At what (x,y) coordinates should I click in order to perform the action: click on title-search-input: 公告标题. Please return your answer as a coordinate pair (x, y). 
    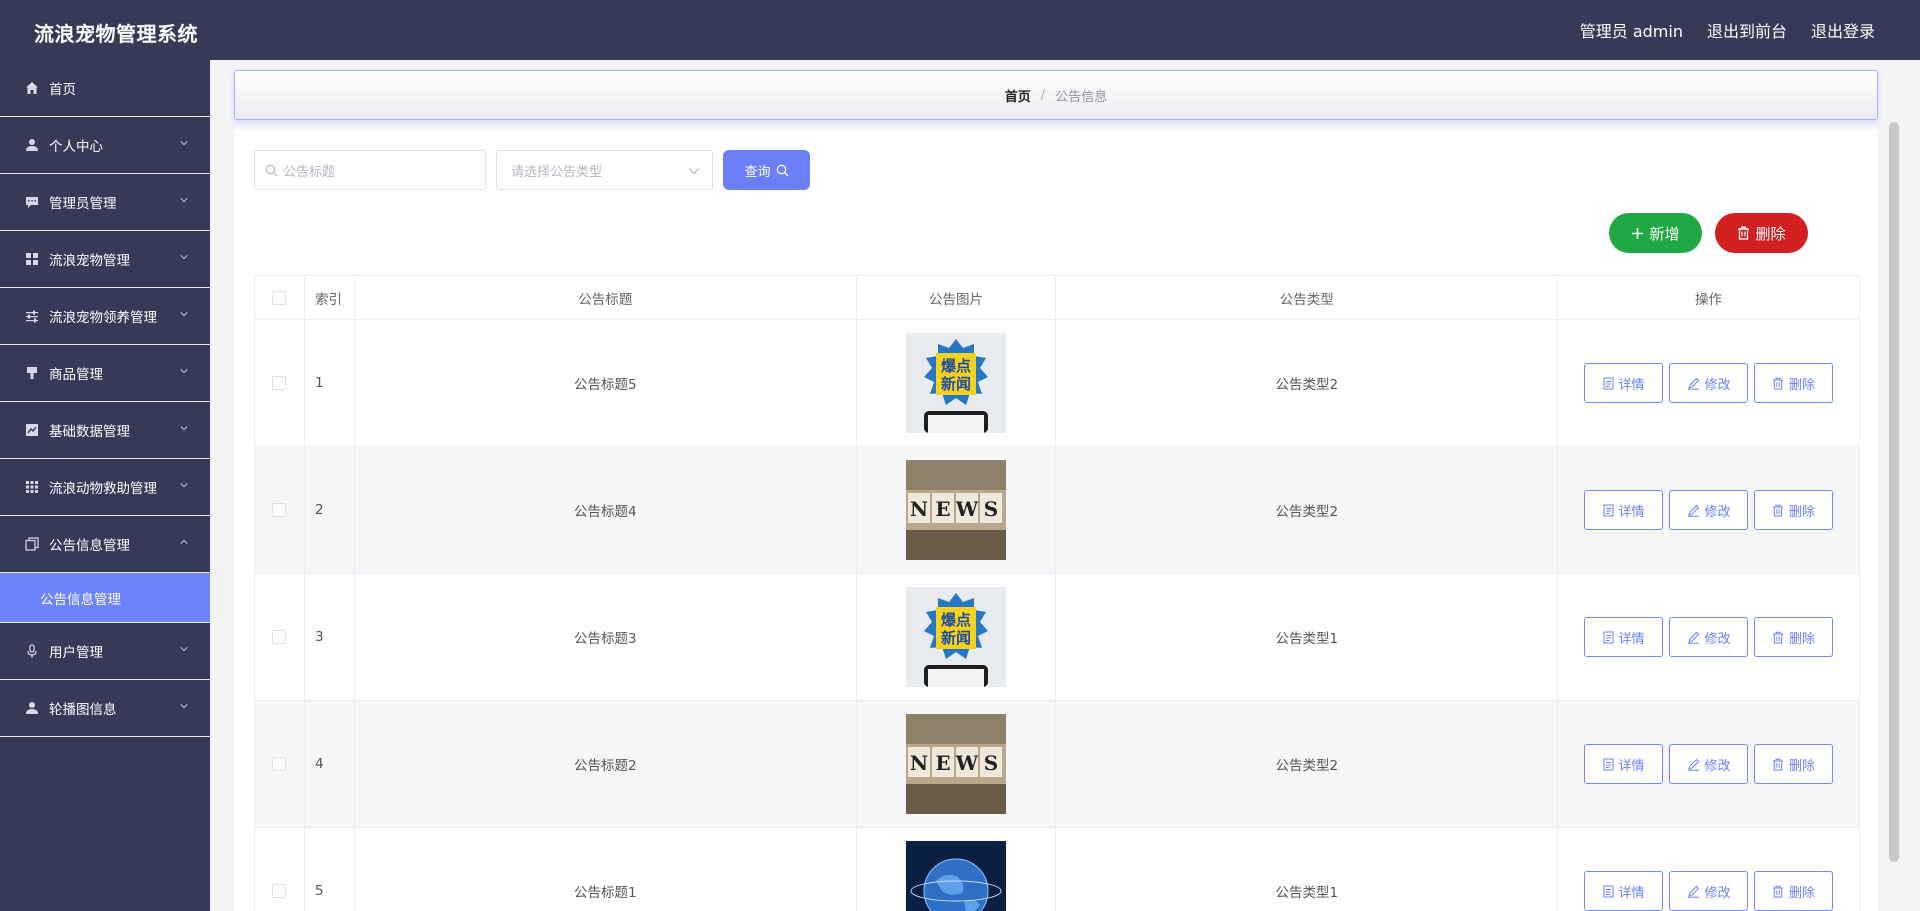
    Looking at the image, I should click on (370, 170).